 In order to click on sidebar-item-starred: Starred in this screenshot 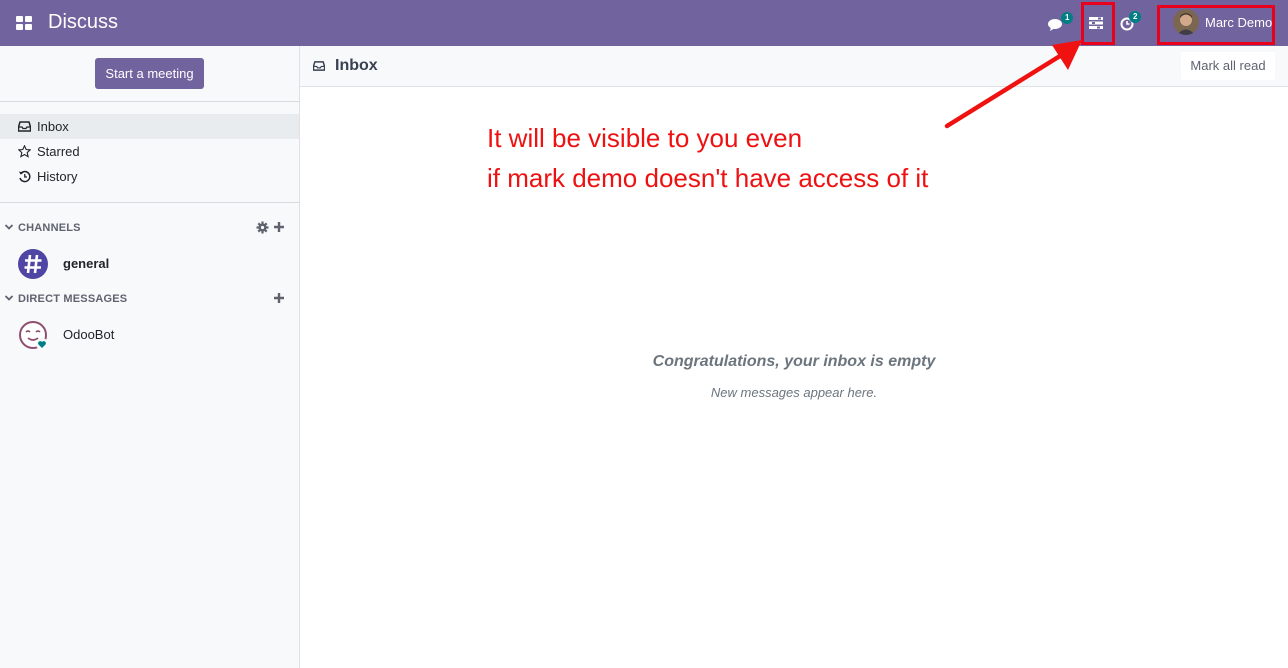, I will do `click(149, 151)`.